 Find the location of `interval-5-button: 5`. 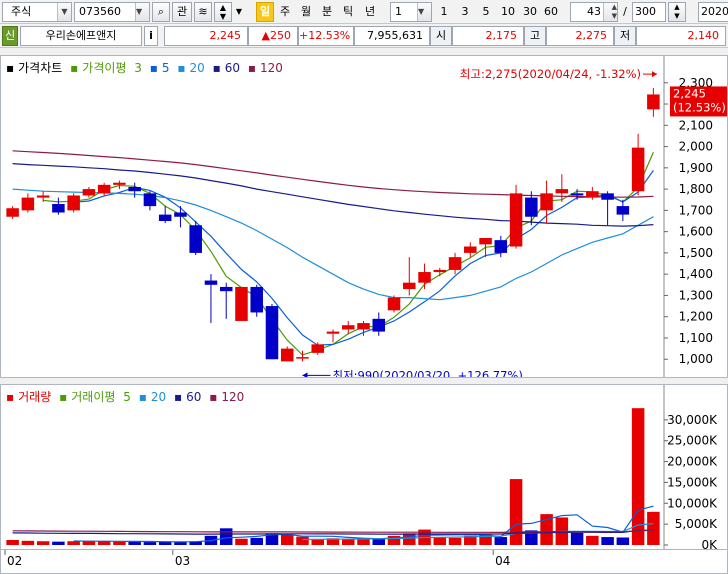

interval-5-button: 5 is located at coordinates (486, 12).